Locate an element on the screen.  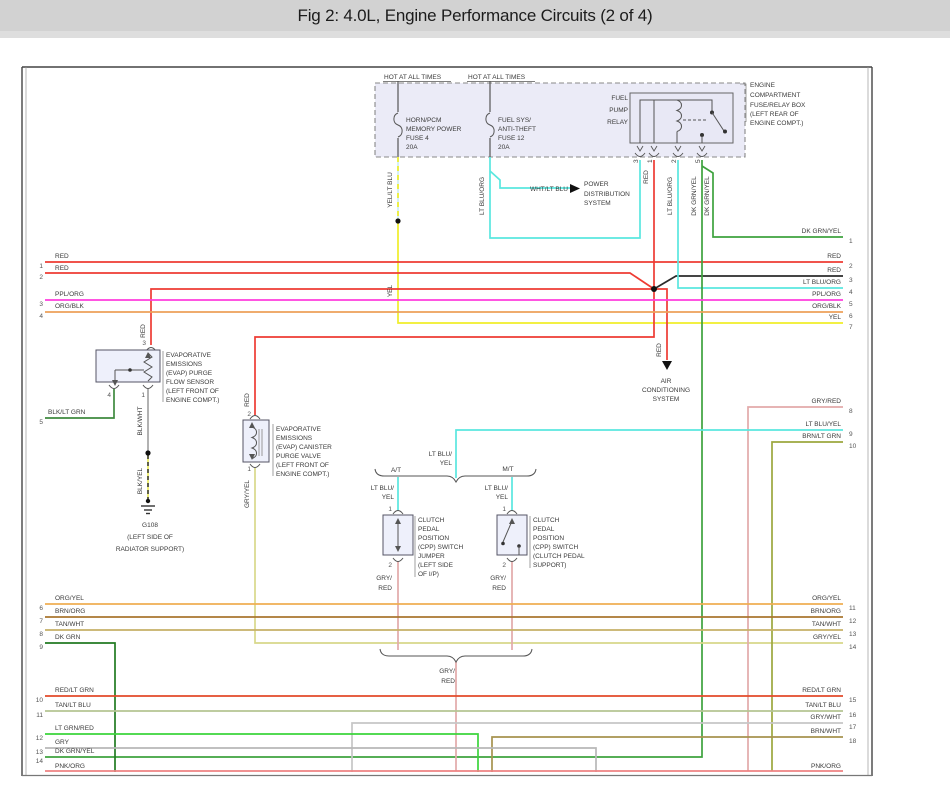
svg-text: LT BLU/ORG is located at coordinates (482, 196).